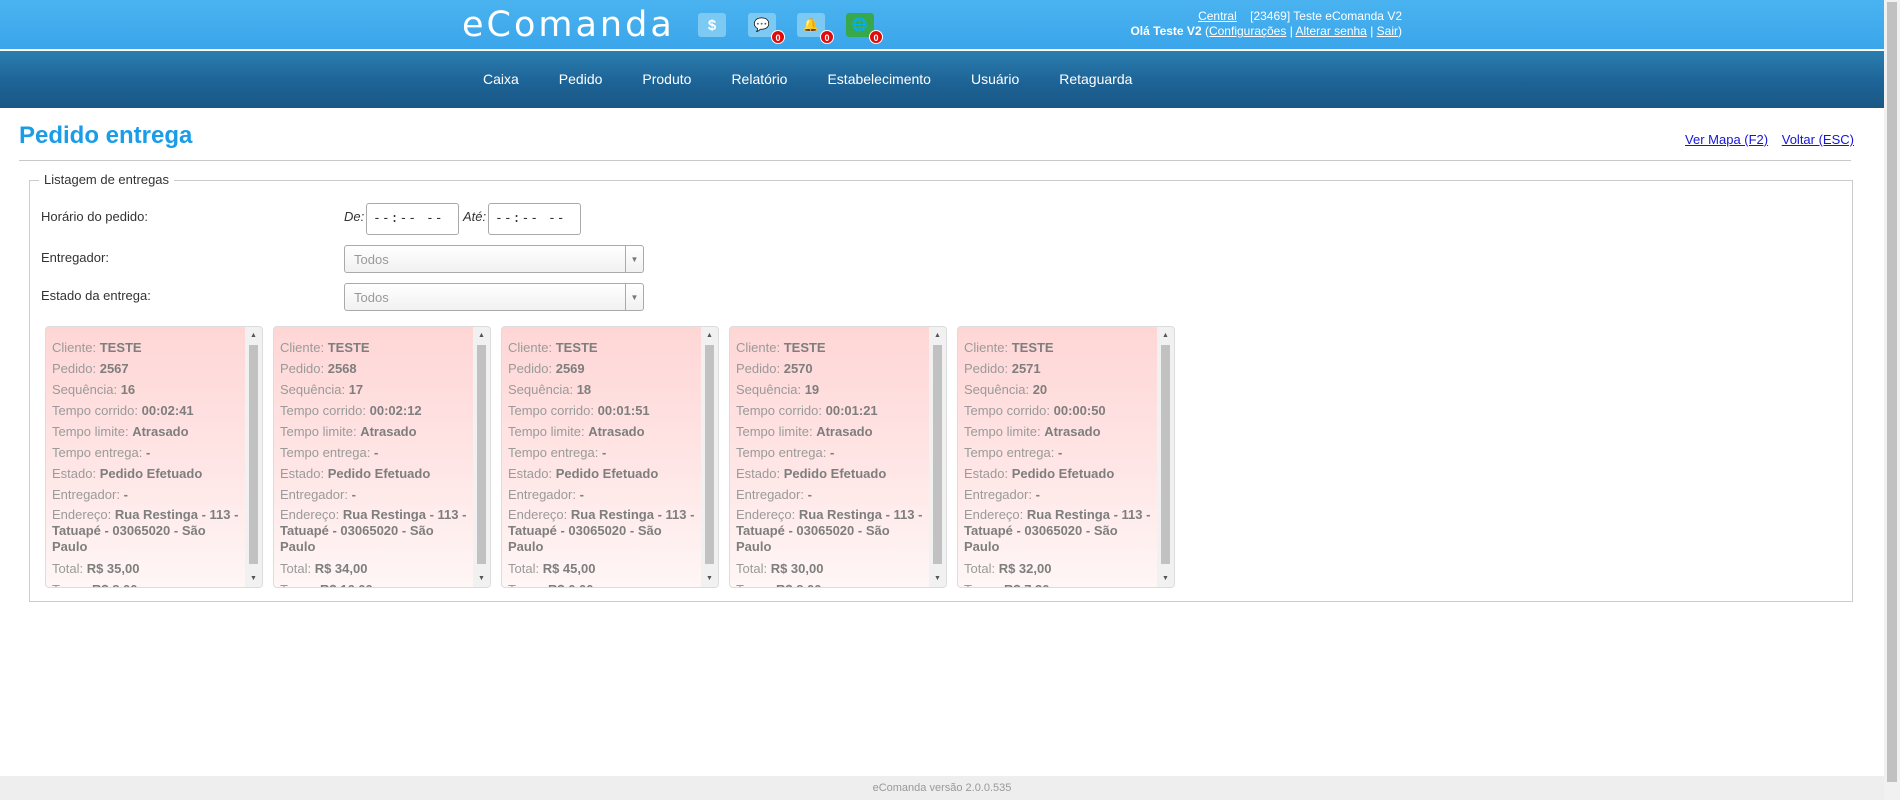 This screenshot has width=1900, height=800. I want to click on nav-item-pedido: Pedido, so click(581, 79).